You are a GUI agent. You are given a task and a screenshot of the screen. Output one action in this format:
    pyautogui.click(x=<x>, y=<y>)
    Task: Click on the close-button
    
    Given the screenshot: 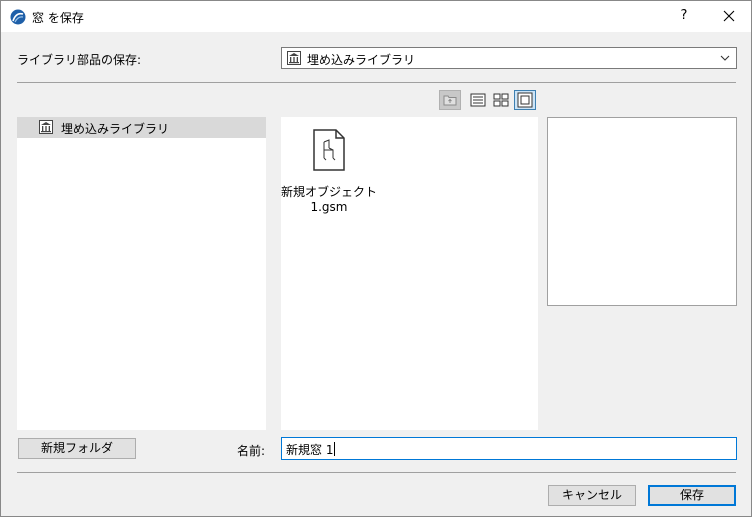 What is the action you would take?
    pyautogui.click(x=729, y=16)
    